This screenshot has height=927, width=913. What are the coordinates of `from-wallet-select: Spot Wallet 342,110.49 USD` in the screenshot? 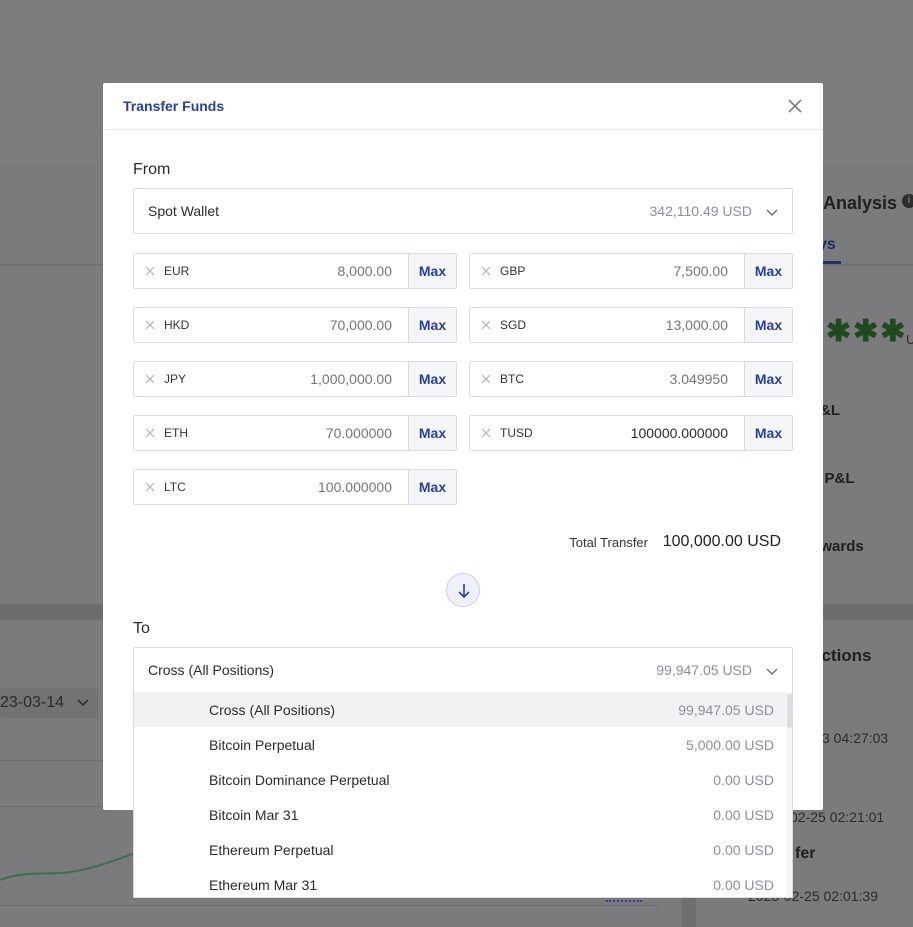 It's located at (463, 211).